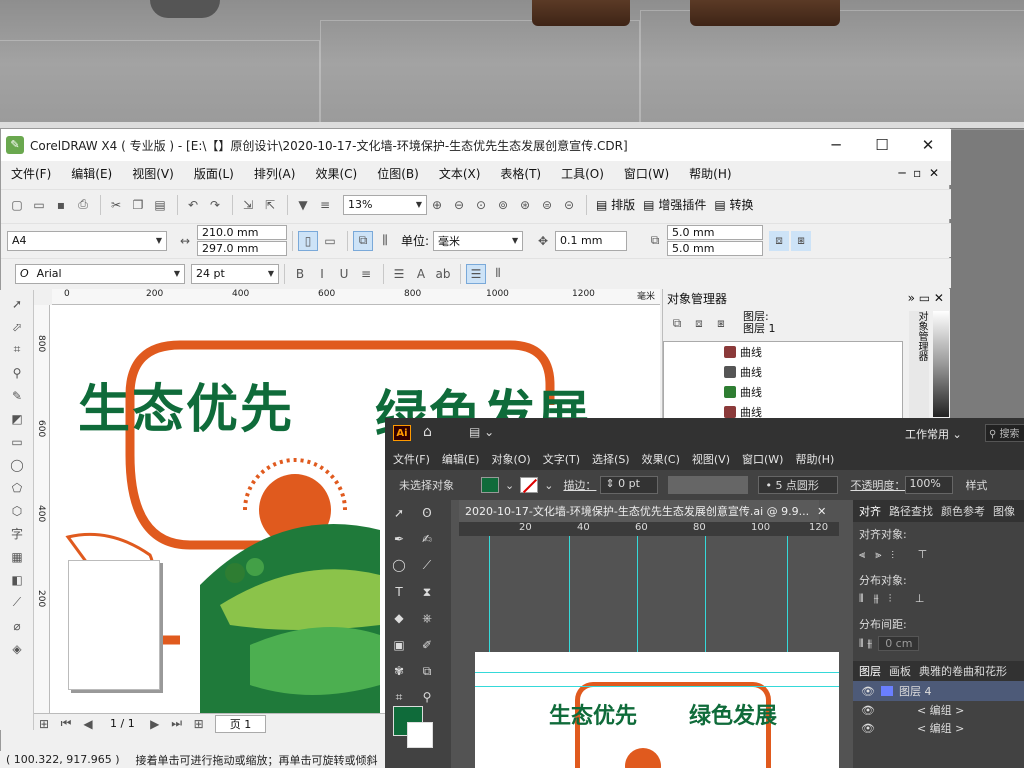 This screenshot has height=768, width=1024. I want to click on layout-plugin-button: ▤ 排版, so click(615, 204).